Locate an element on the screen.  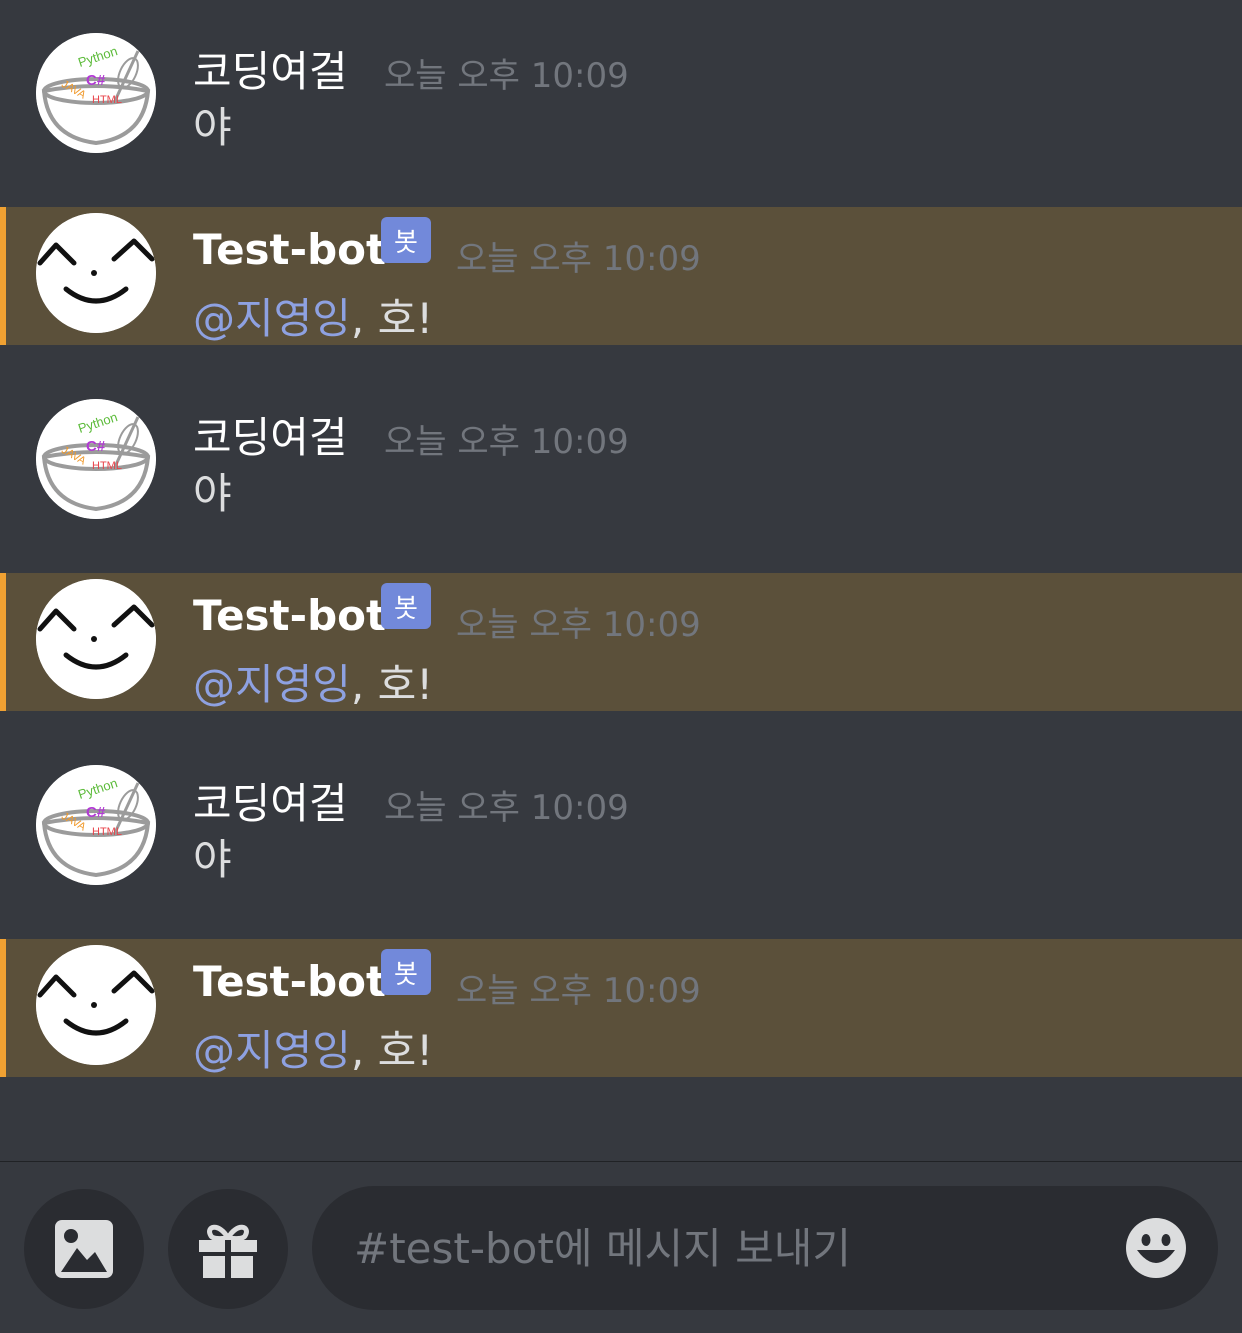
image-icon is located at coordinates (84, 1249).